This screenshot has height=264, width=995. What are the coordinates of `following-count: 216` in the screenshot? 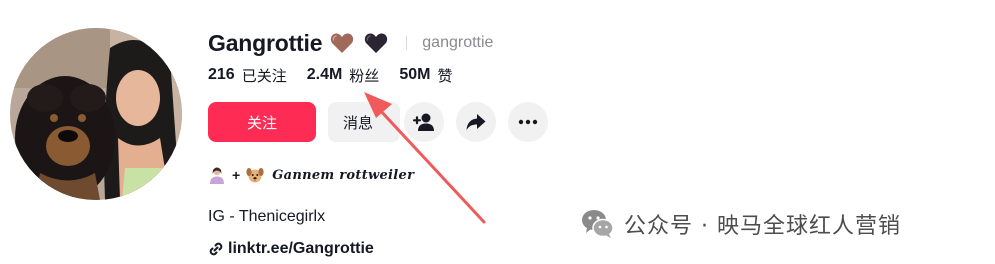 It's located at (221, 74).